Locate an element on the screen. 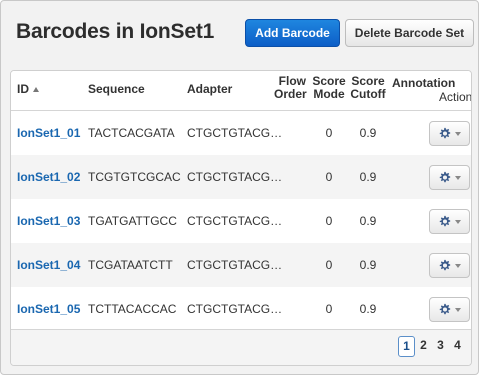  sort-ascending-icon is located at coordinates (36, 89).